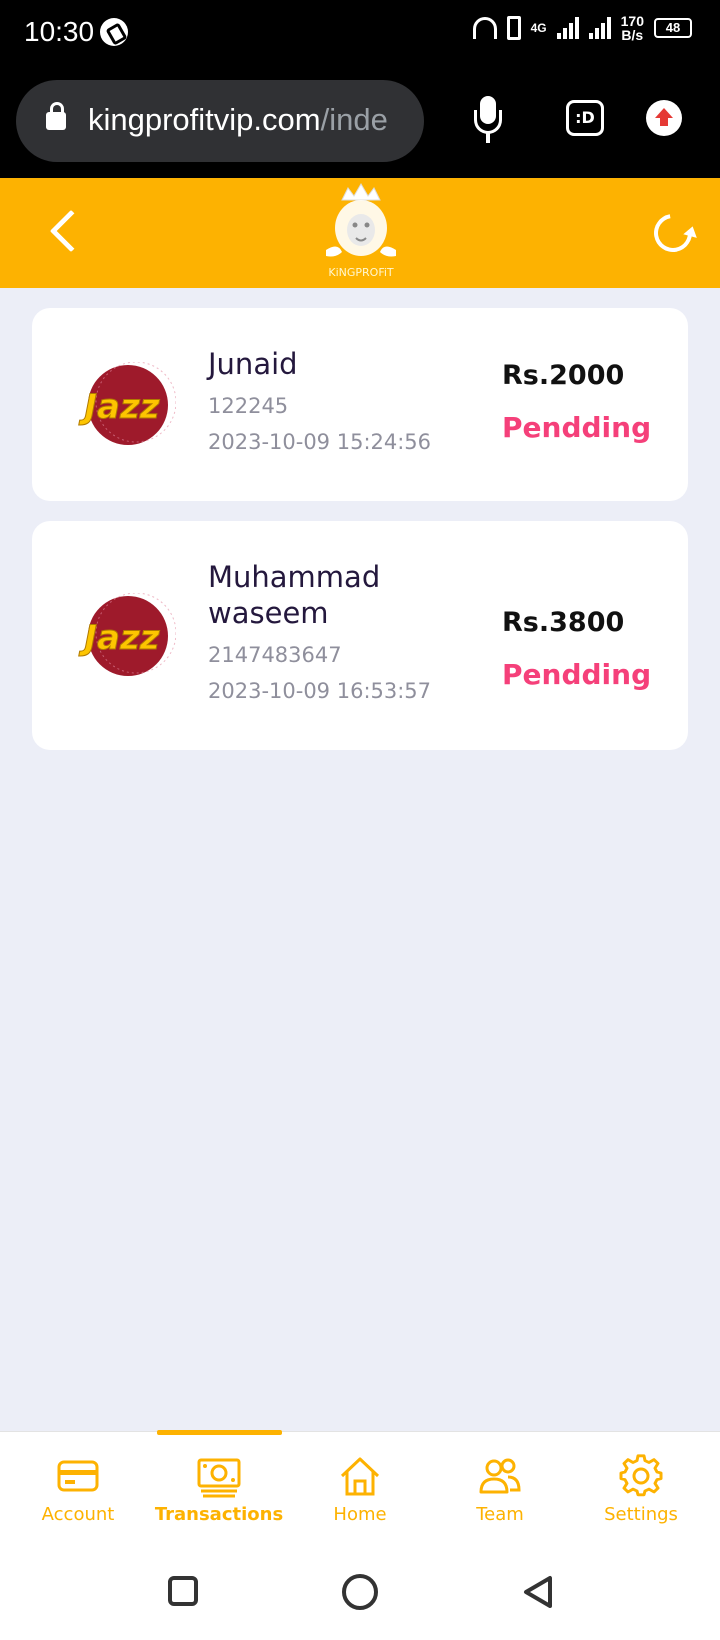 The height and width of the screenshot is (1640, 720). Describe the element at coordinates (360, 1514) in the screenshot. I see `tab-home-label: Home` at that location.